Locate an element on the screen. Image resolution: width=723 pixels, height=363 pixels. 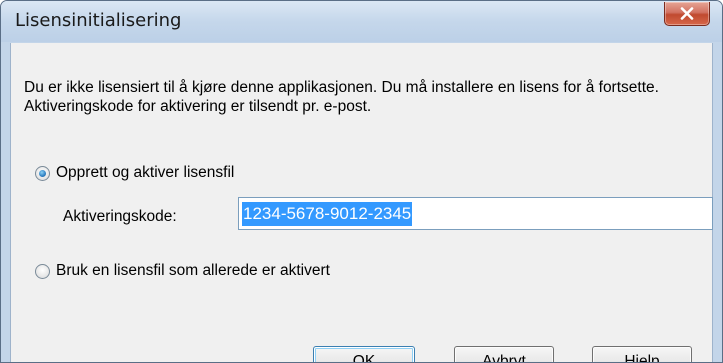
radio-button-selected is located at coordinates (42, 173).